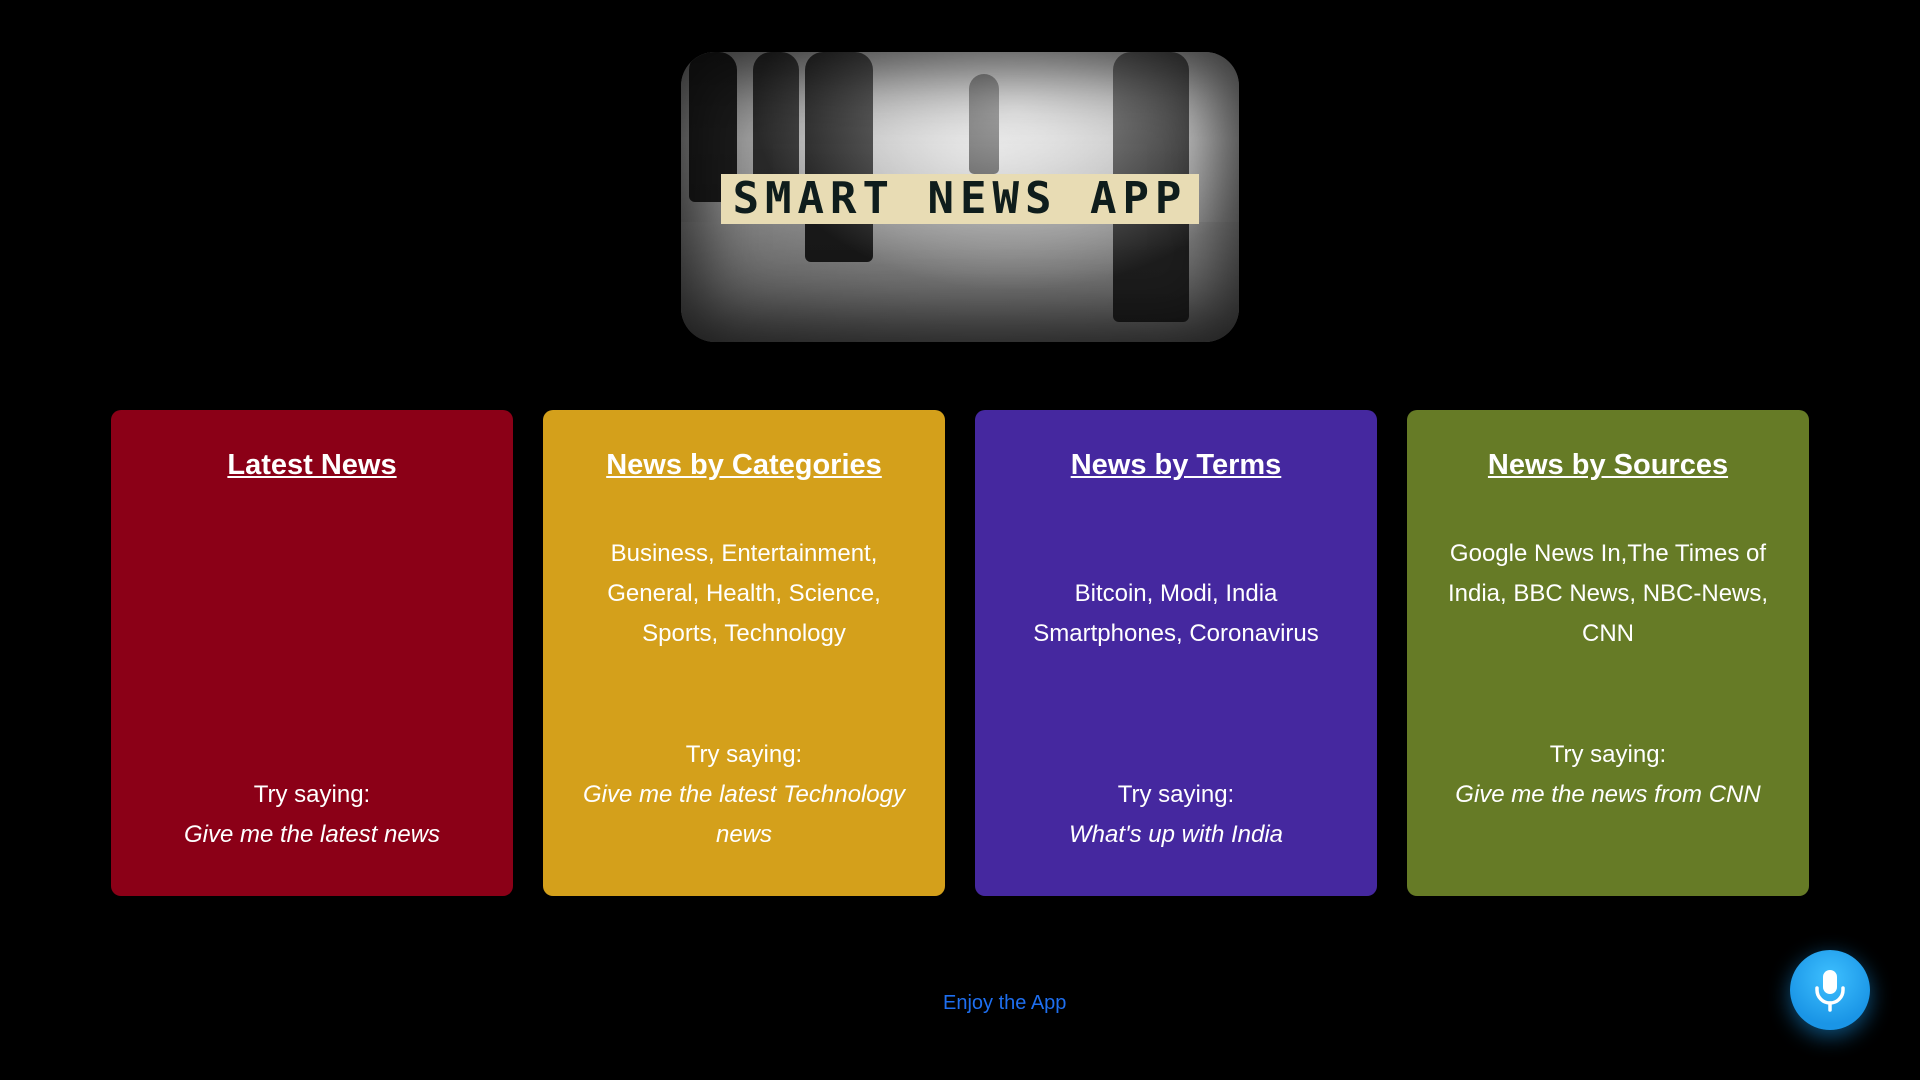  I want to click on try-saying-example: What's up with India, so click(1176, 834).